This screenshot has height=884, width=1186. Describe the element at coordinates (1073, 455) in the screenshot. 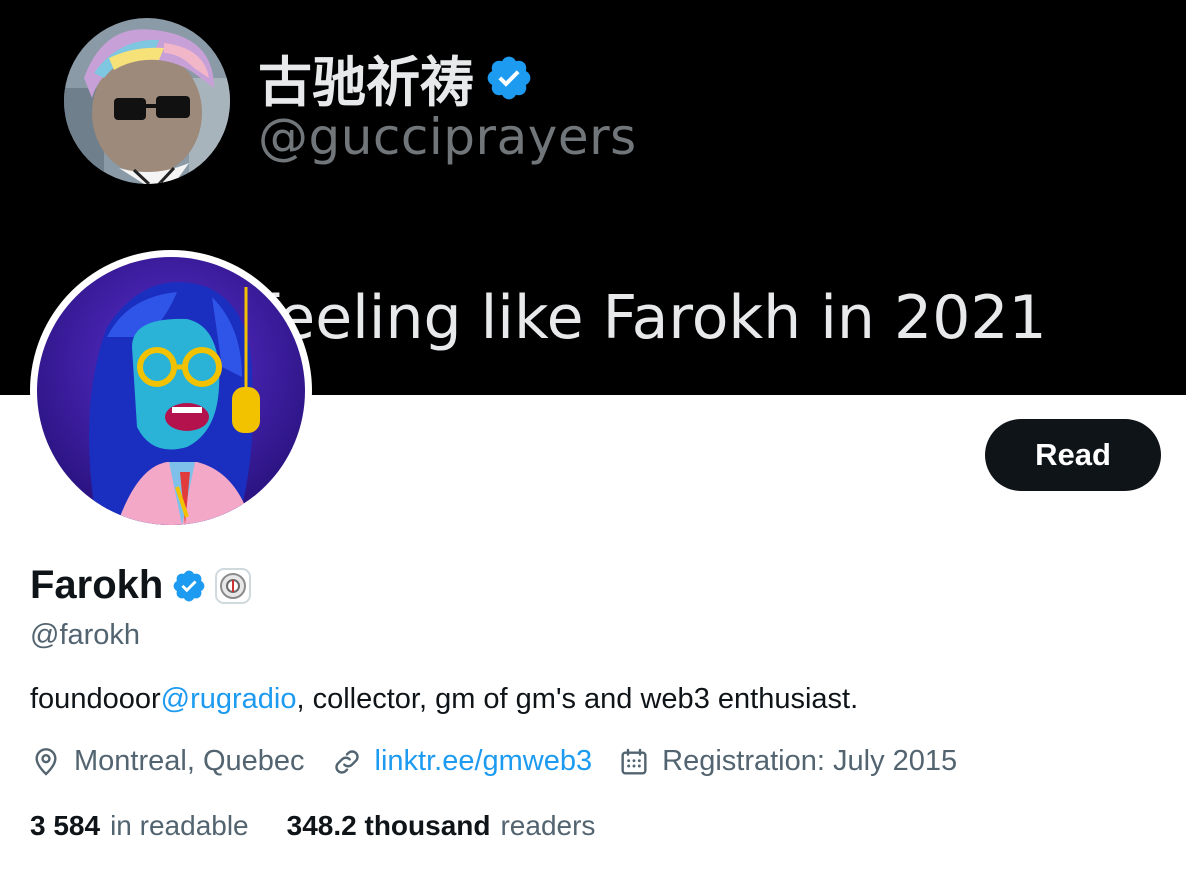

I see `read-button: Read` at that location.